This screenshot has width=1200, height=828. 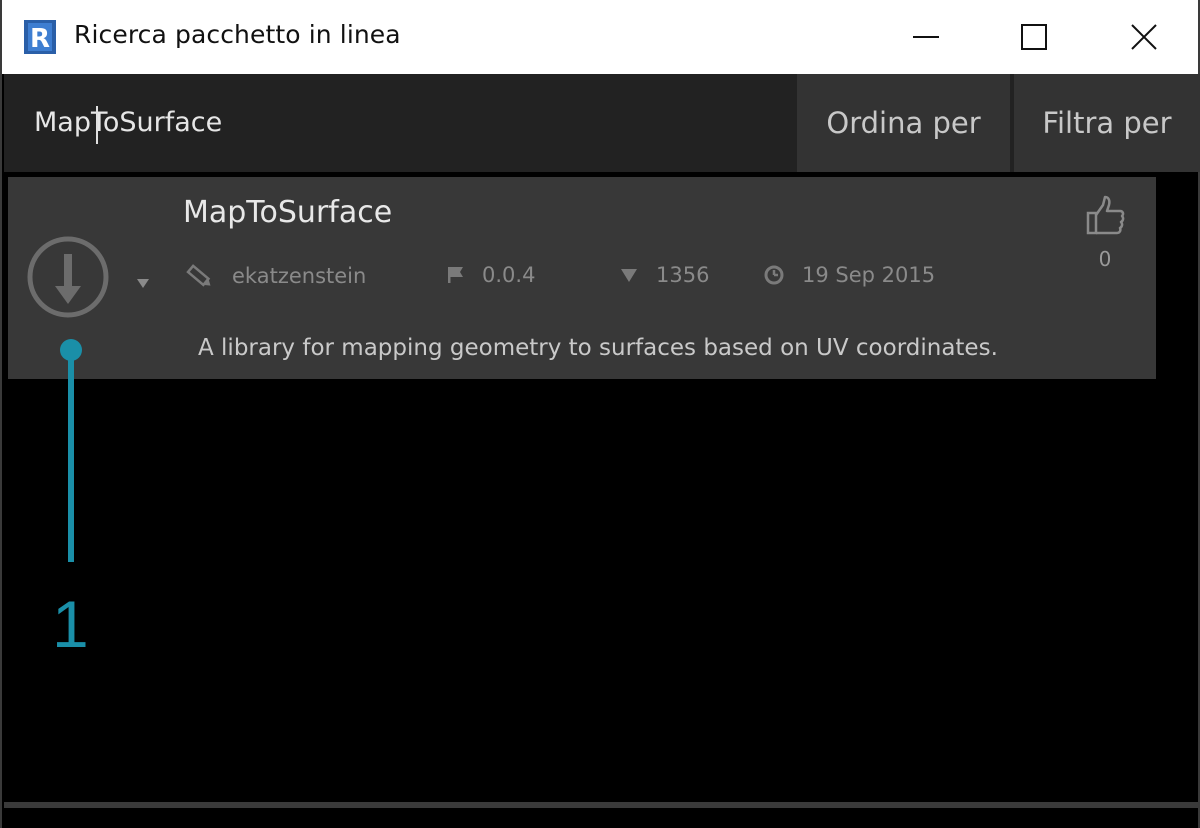 I want to click on publish-date: 19 Sep 2015, so click(x=869, y=275).